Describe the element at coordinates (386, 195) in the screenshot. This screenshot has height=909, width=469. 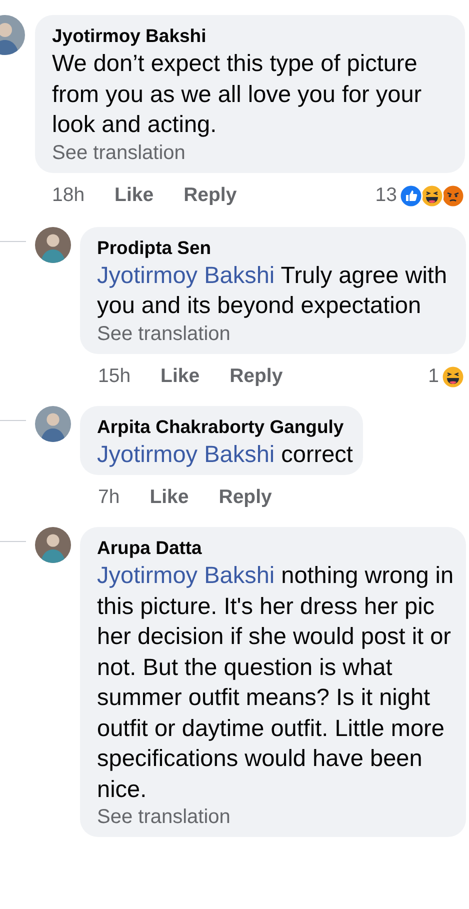
I see `reaction-count: 13` at that location.